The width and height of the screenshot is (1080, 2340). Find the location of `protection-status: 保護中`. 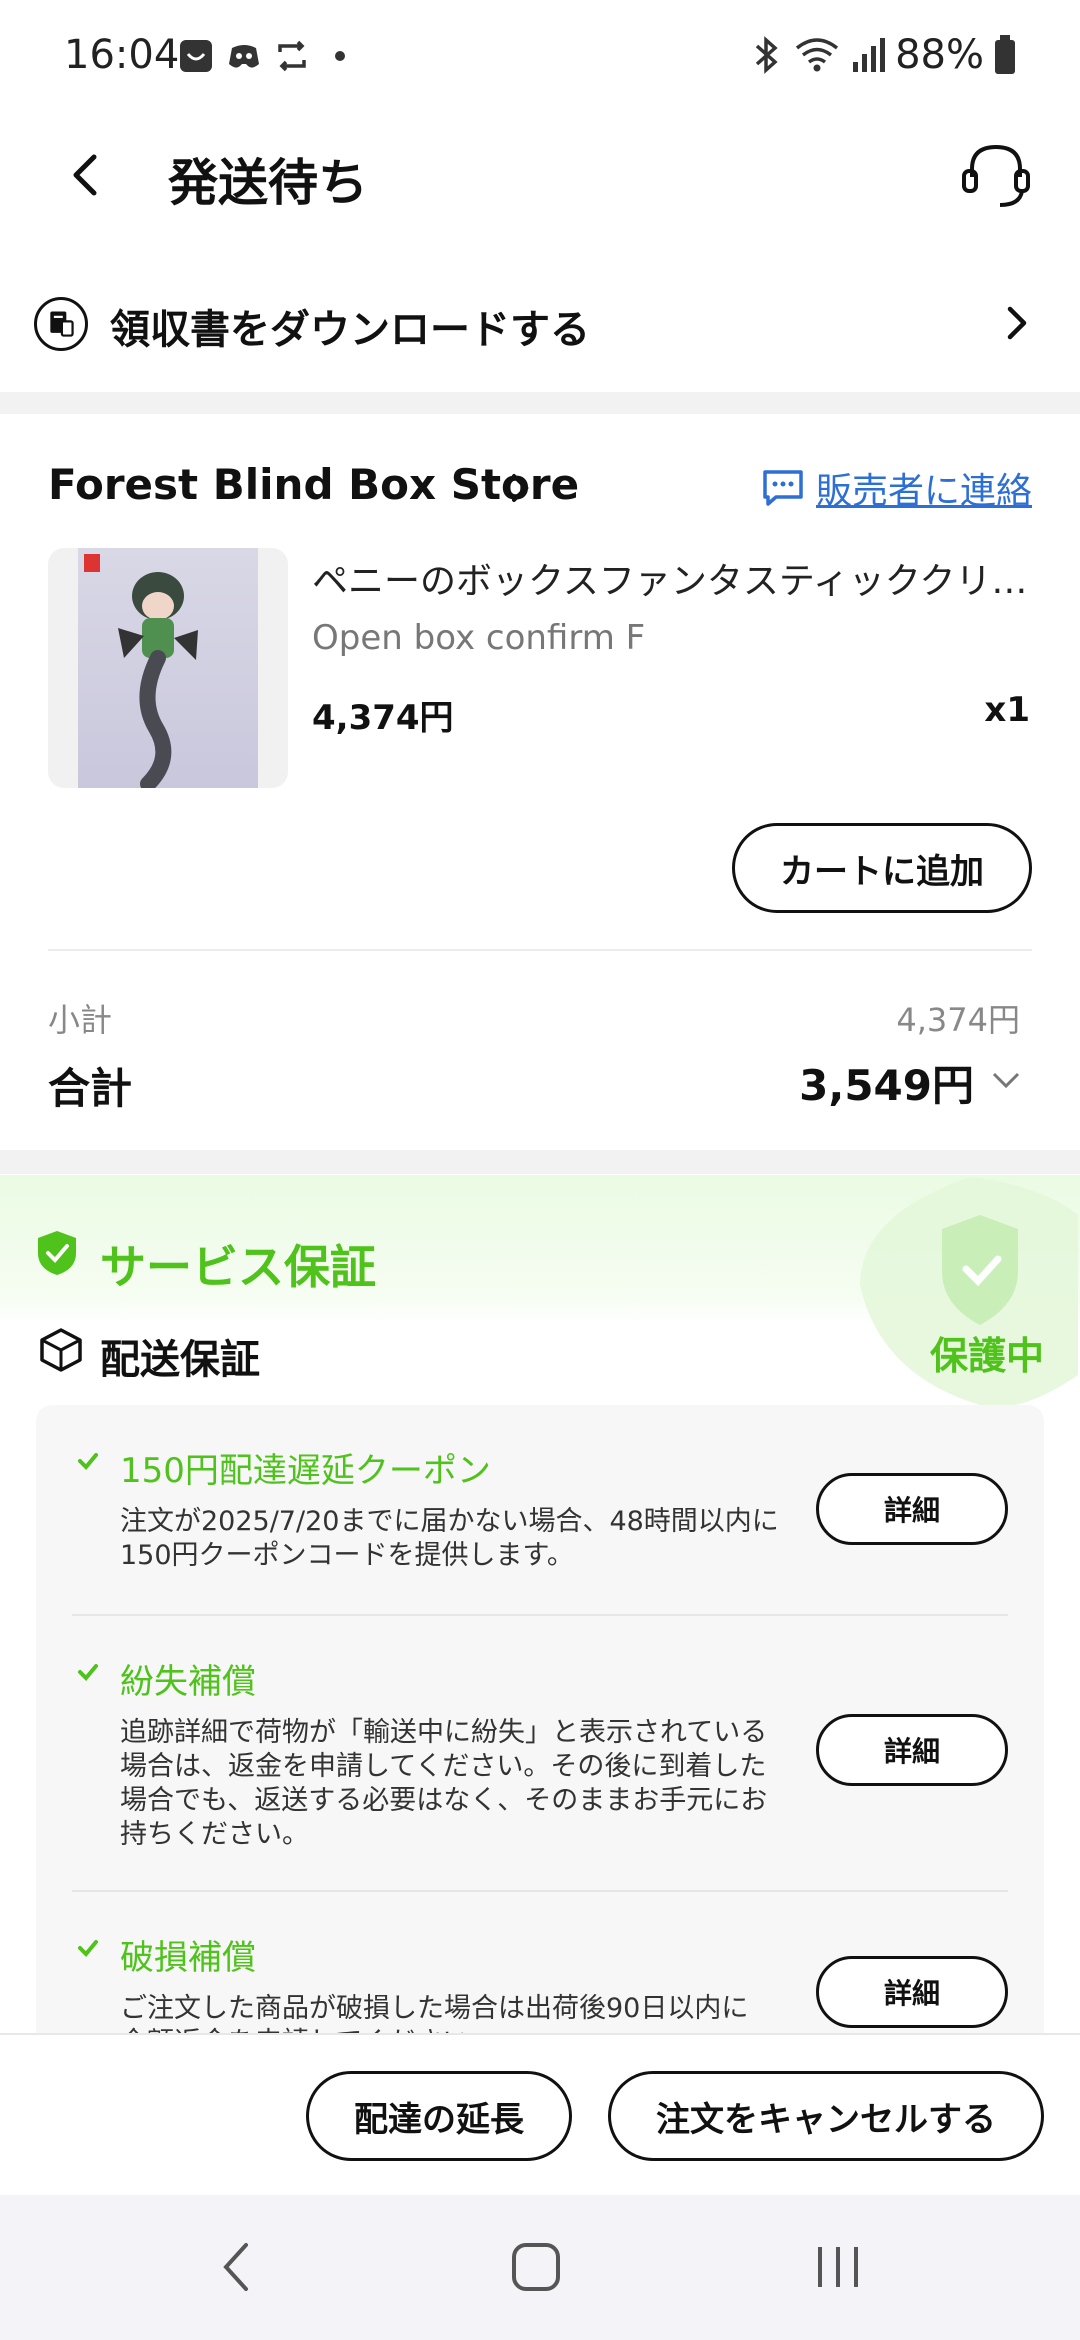

protection-status: 保護中 is located at coordinates (986, 1356).